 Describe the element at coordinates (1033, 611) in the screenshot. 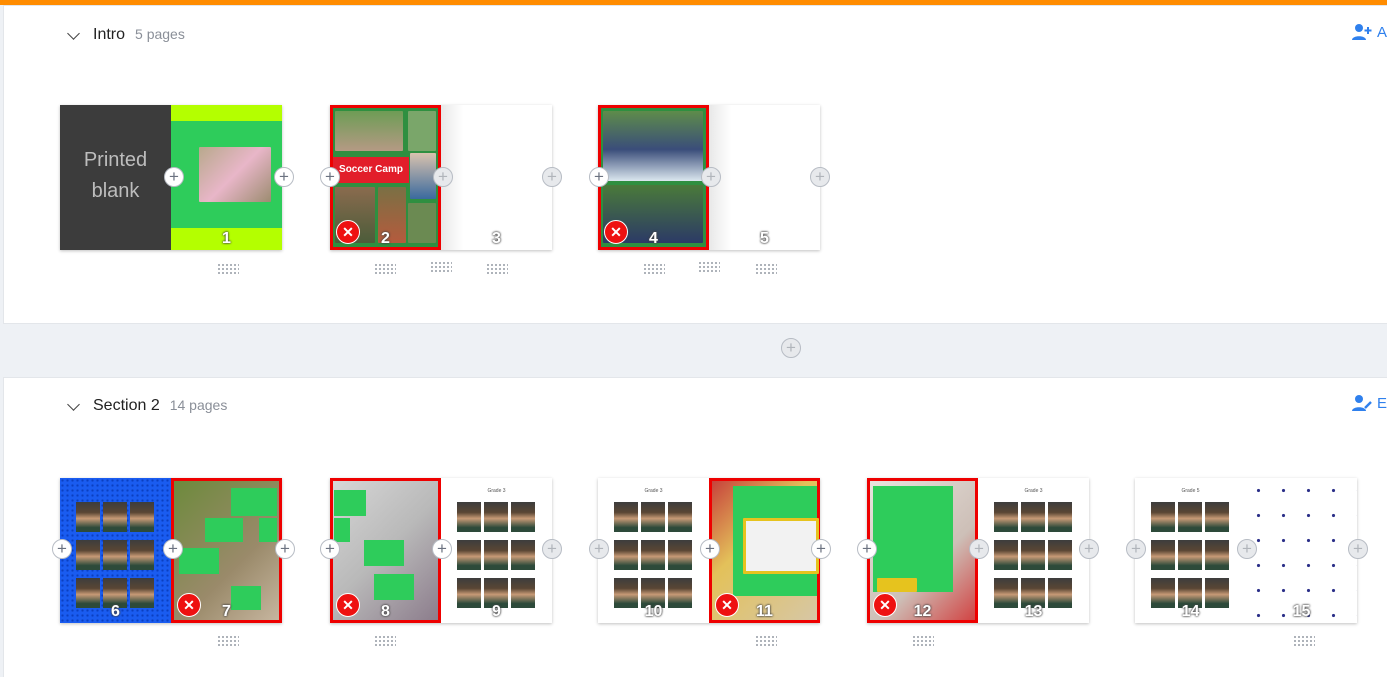

I see `page-number: 13` at that location.